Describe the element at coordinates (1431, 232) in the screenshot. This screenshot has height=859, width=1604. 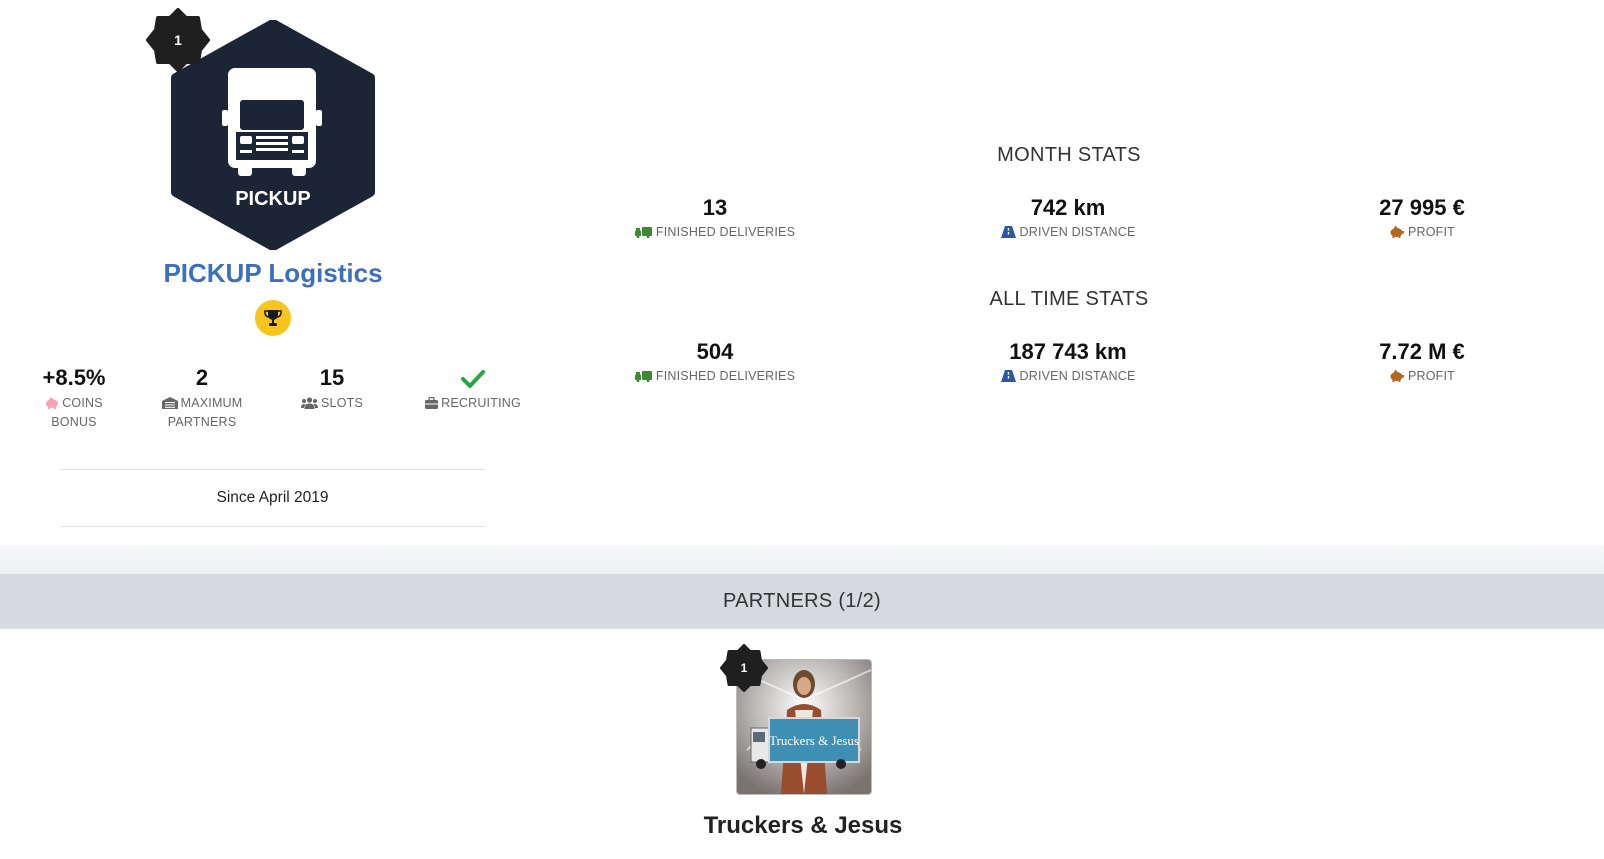
I see `month-profit-label: PROFIT` at that location.